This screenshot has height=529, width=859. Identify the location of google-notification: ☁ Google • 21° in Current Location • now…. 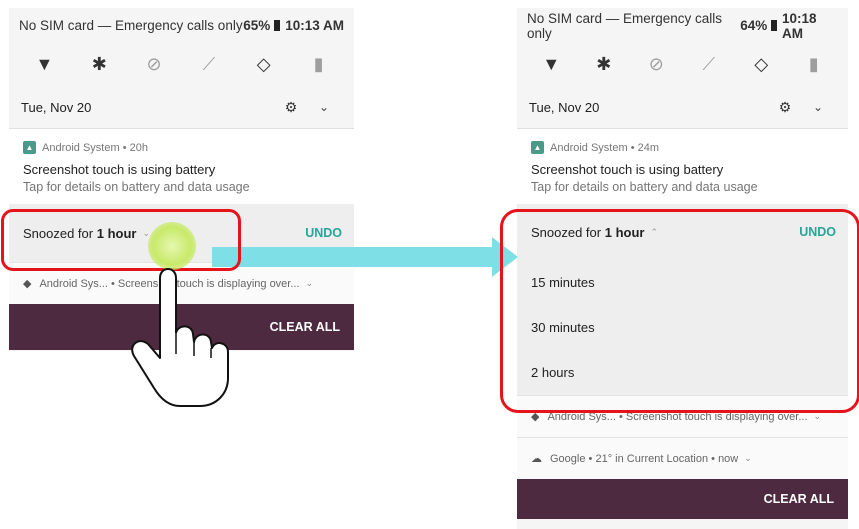
(682, 458).